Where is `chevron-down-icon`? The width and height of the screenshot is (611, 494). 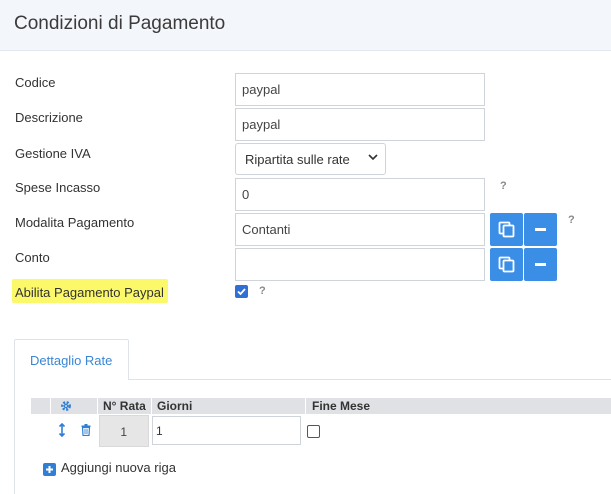
chevron-down-icon is located at coordinates (373, 157).